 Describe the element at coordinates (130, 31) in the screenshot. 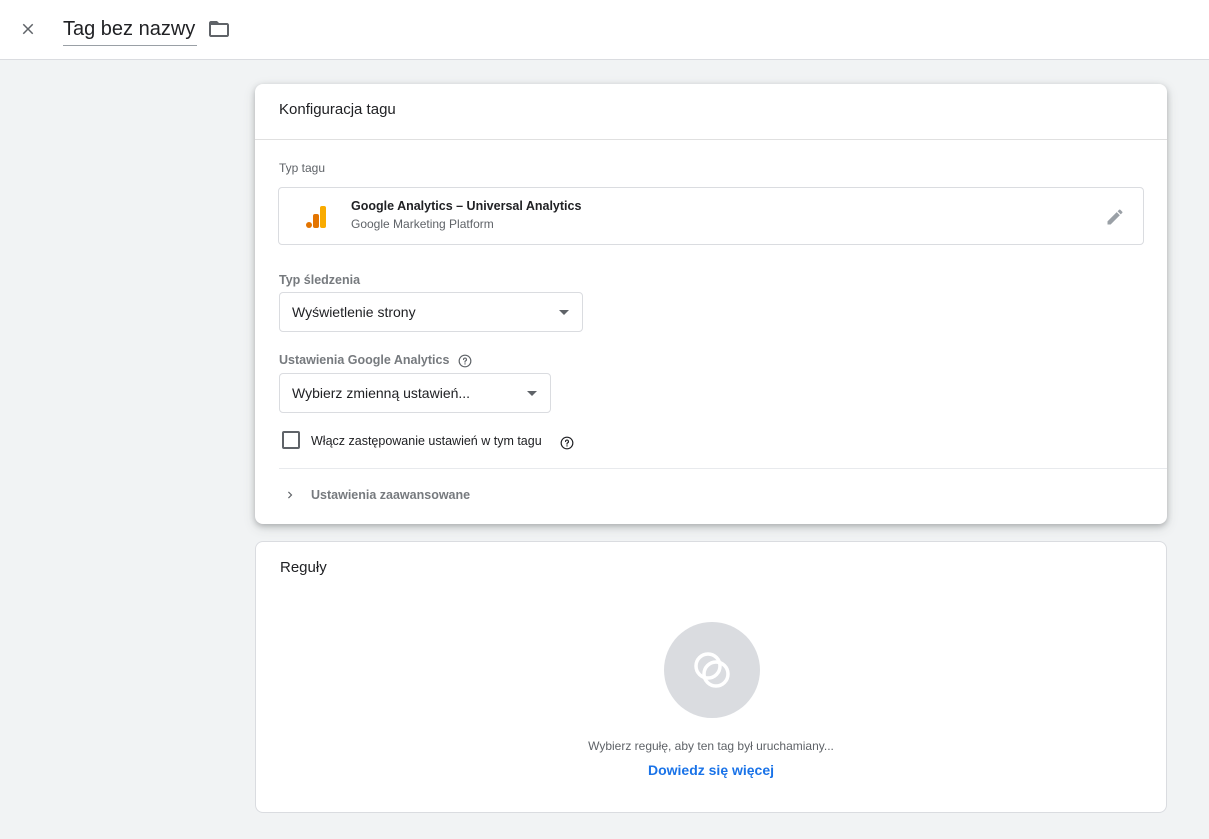

I see `tag-name-field: Tag bez nazwy` at that location.